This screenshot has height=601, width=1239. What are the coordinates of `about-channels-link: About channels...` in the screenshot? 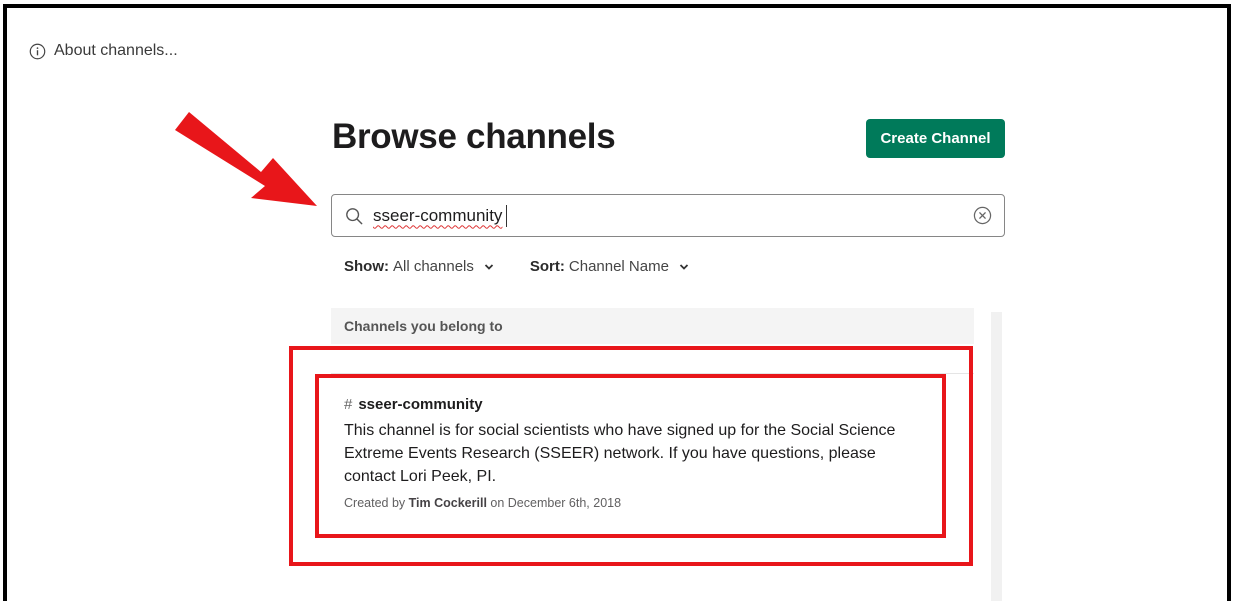 It's located at (103, 51).